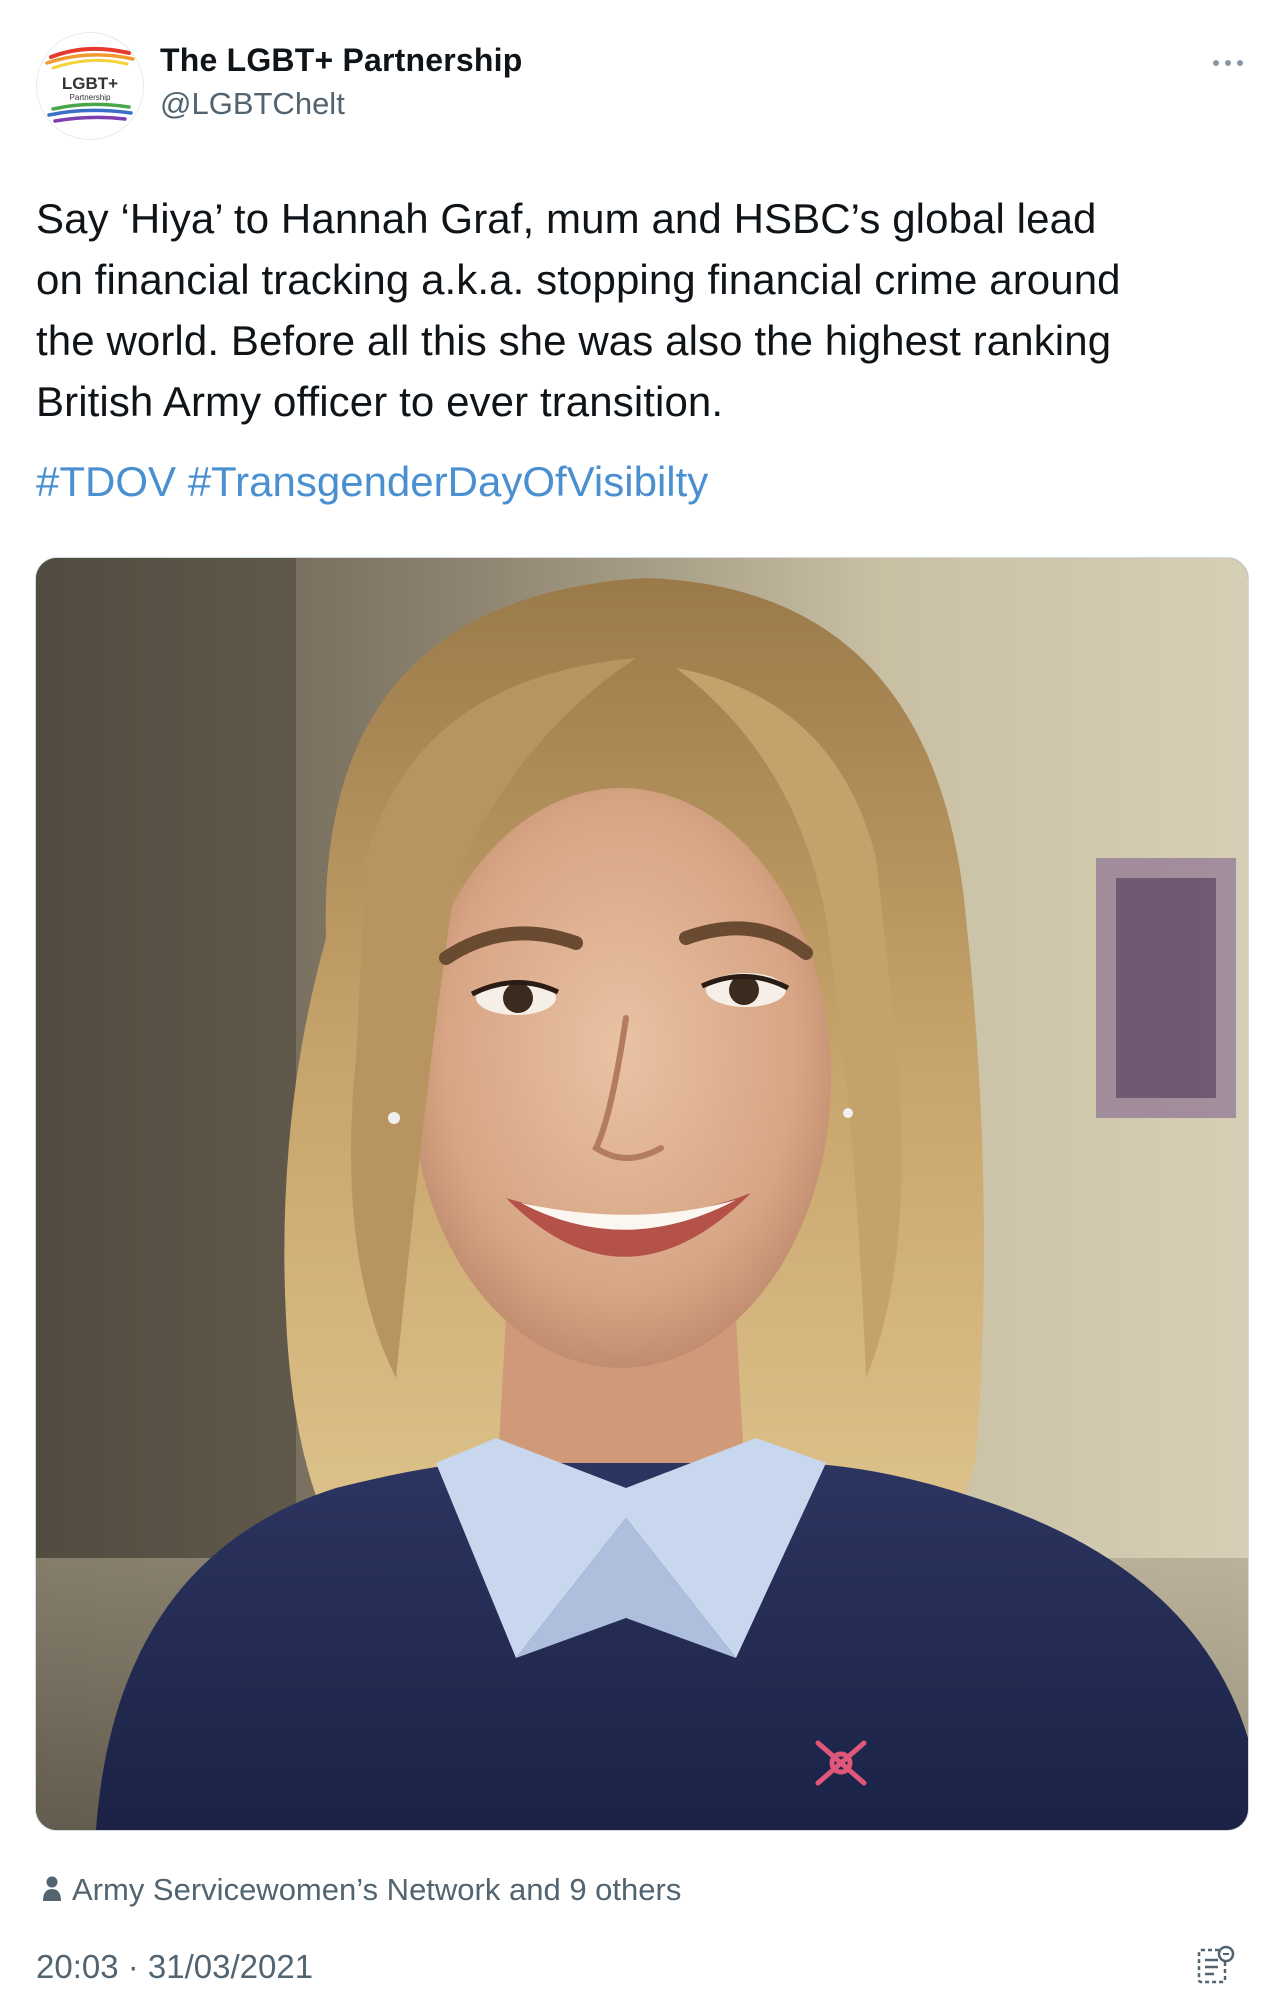 The image size is (1281, 2007). Describe the element at coordinates (252, 104) in the screenshot. I see `author-handle: @LGBTChelt` at that location.